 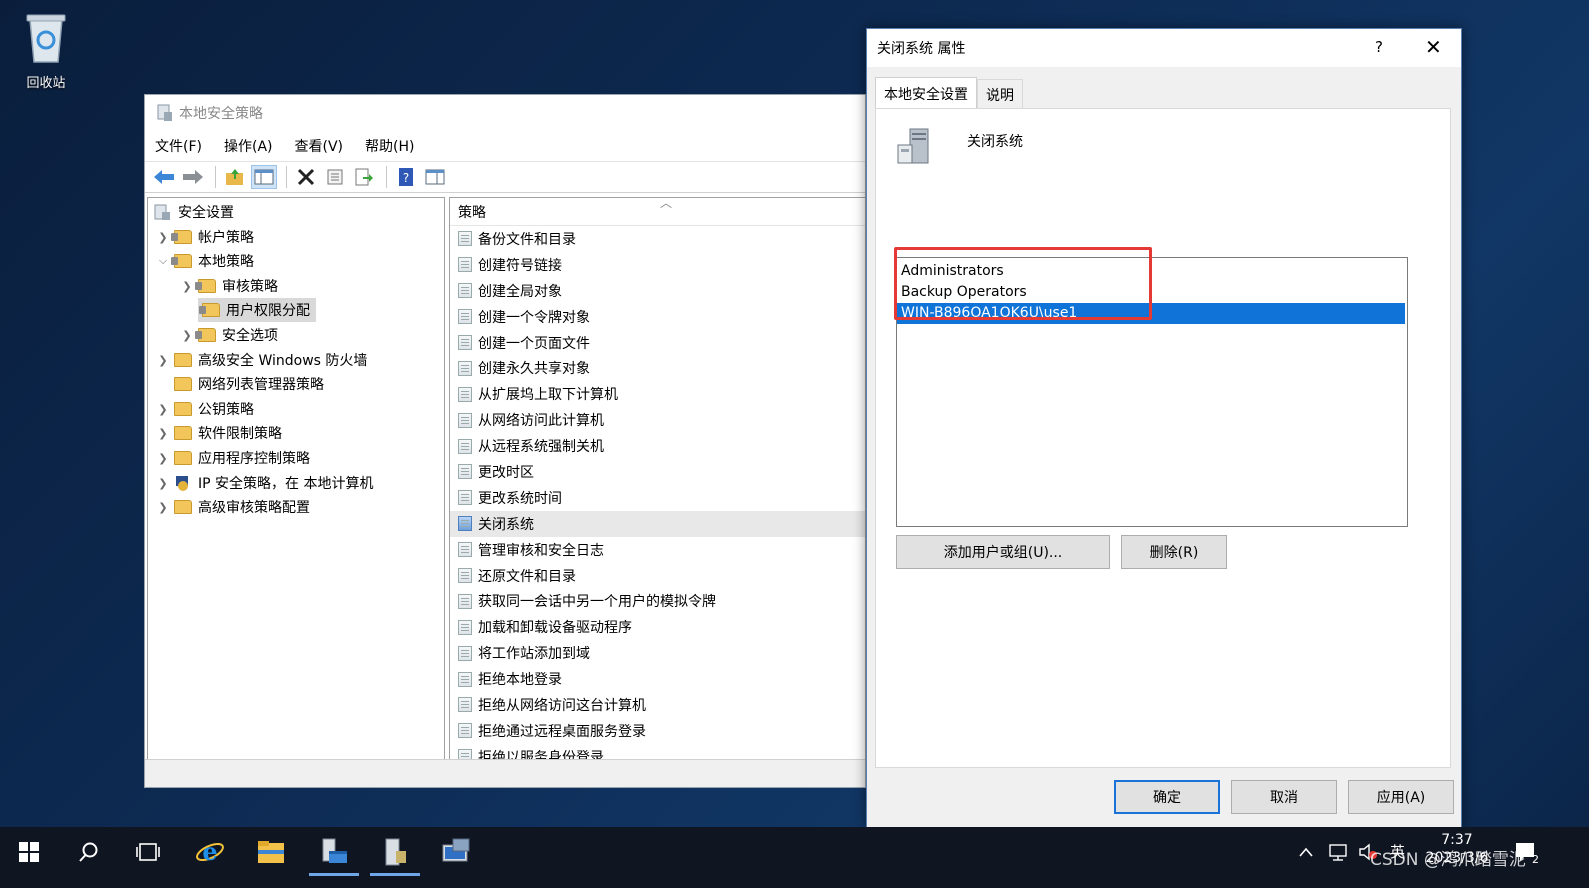 I want to click on policy-row: 创建一个令牌对象, so click(x=657, y=317).